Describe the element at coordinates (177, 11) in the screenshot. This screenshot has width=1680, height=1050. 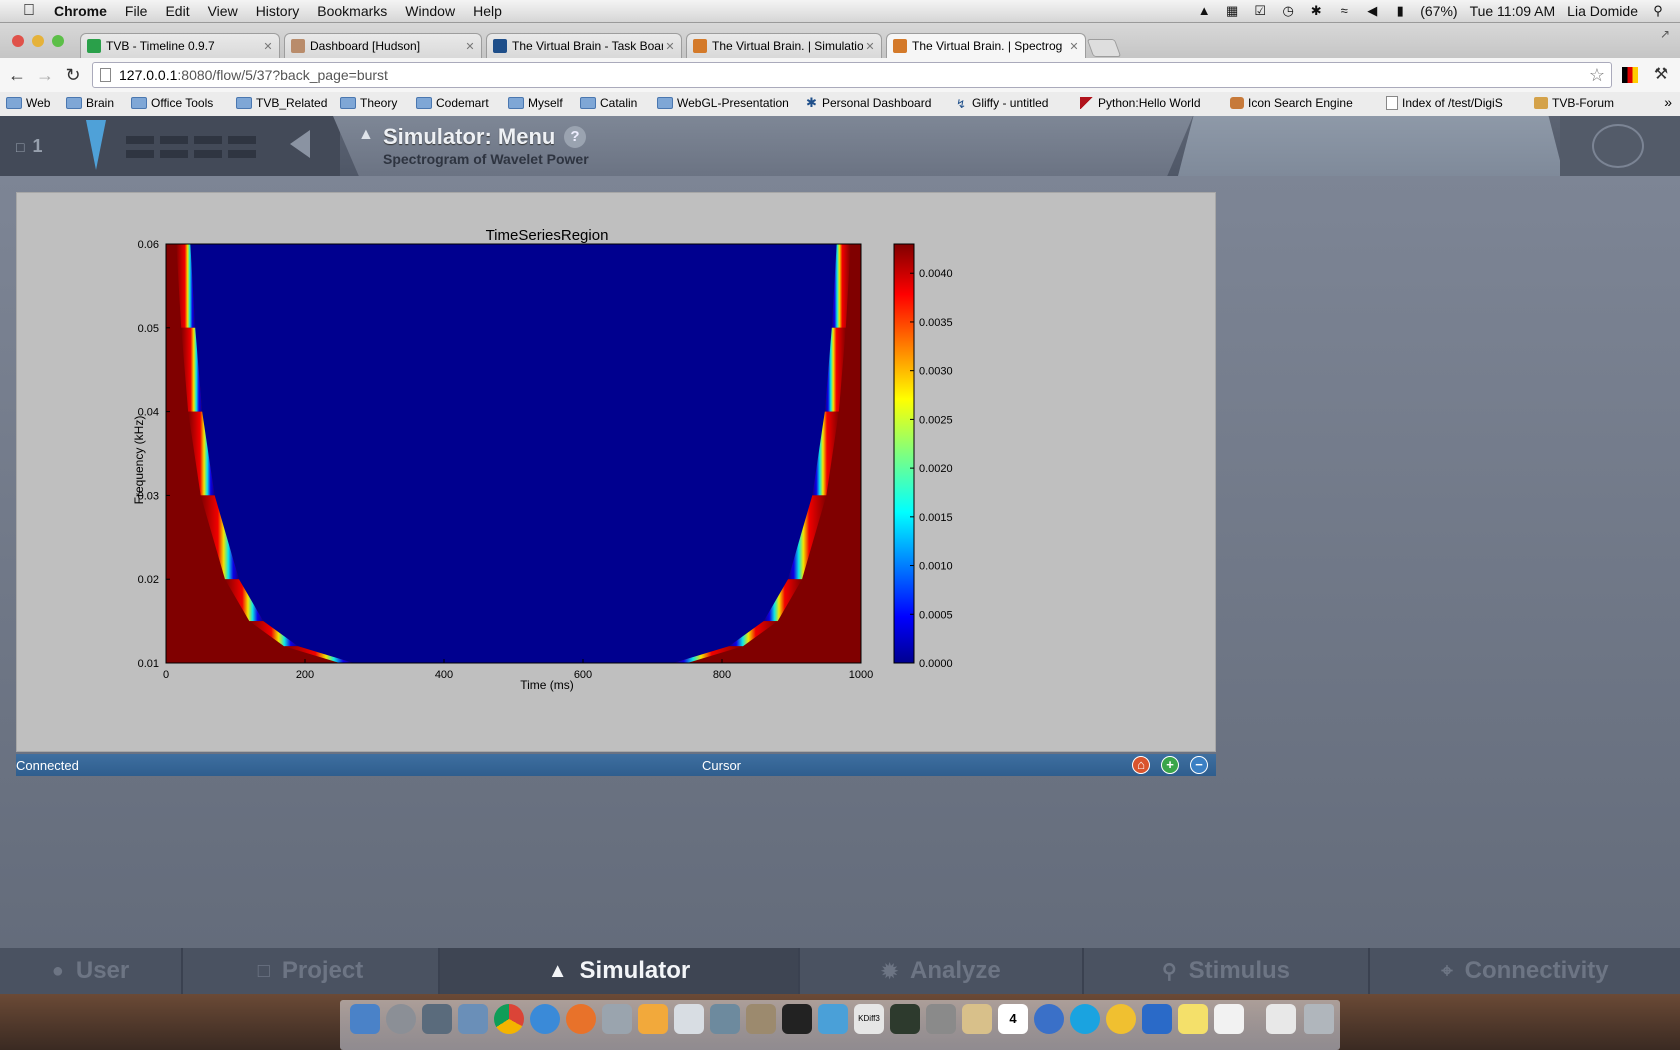
I see `menu-edit: Edit` at that location.